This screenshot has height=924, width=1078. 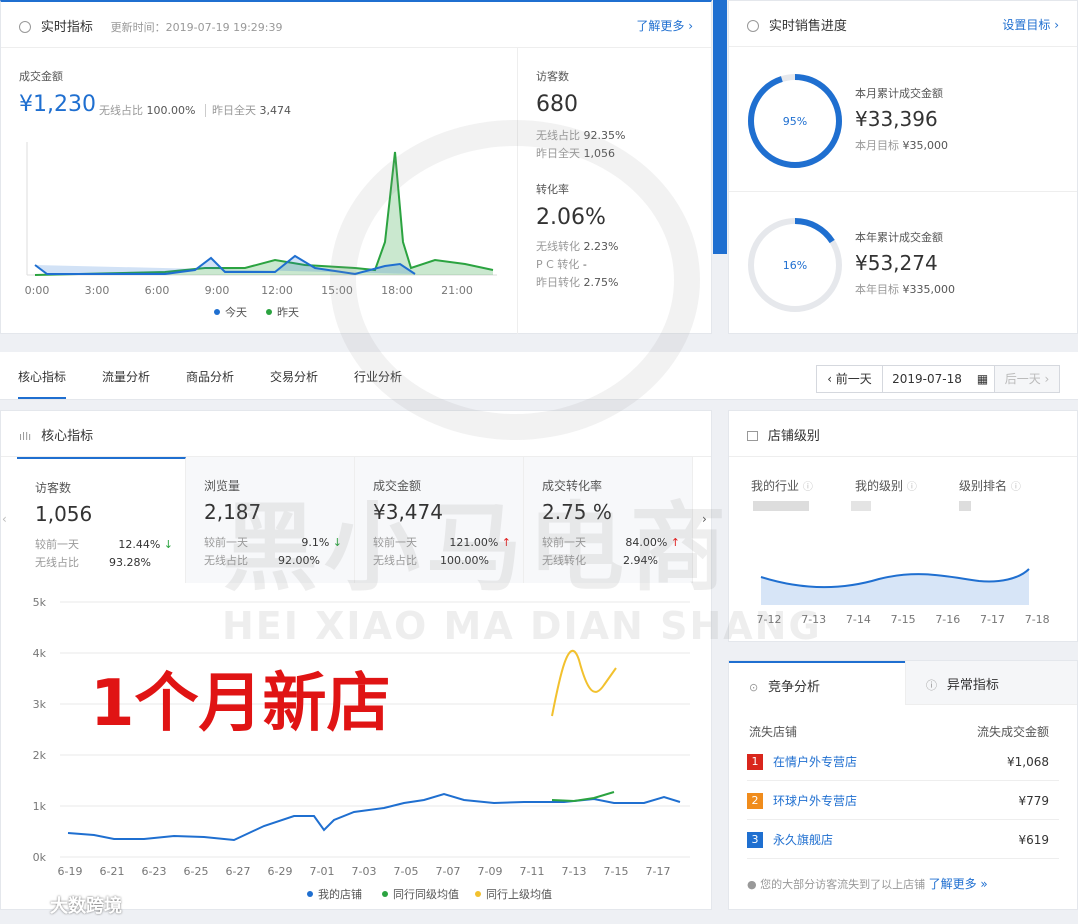 What do you see at coordinates (803, 839) in the screenshot?
I see `competitor-name: 永久旗舰店` at bounding box center [803, 839].